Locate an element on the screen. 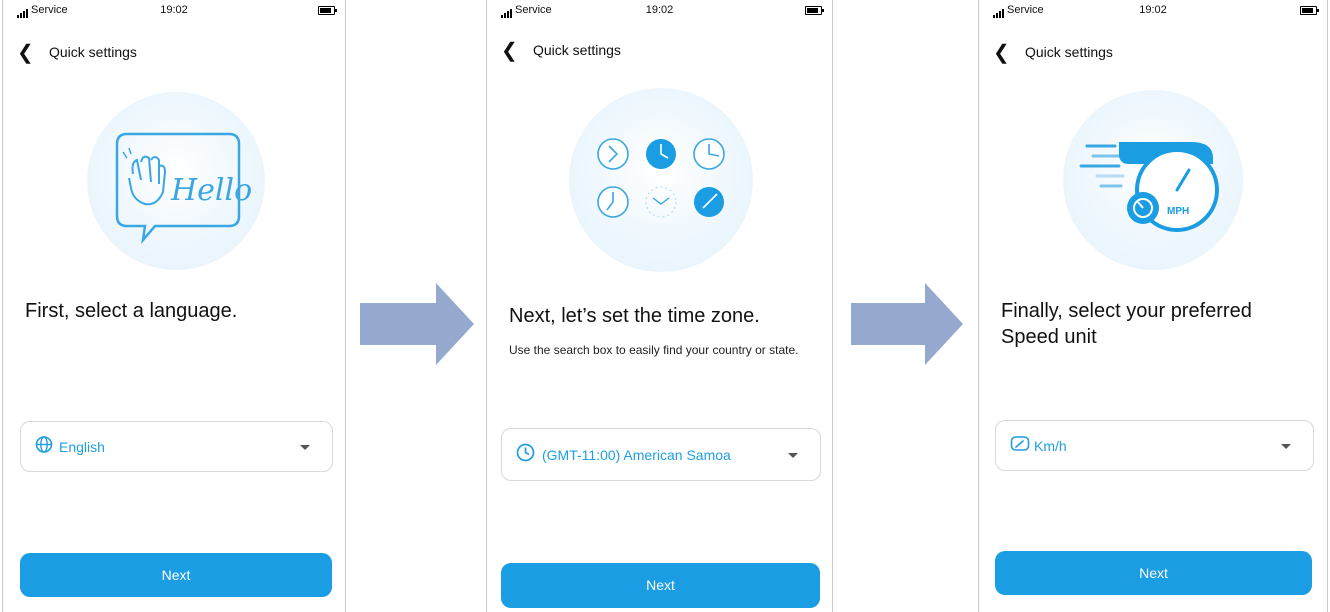 The height and width of the screenshot is (612, 1330). clocks-illustration is located at coordinates (661, 180).